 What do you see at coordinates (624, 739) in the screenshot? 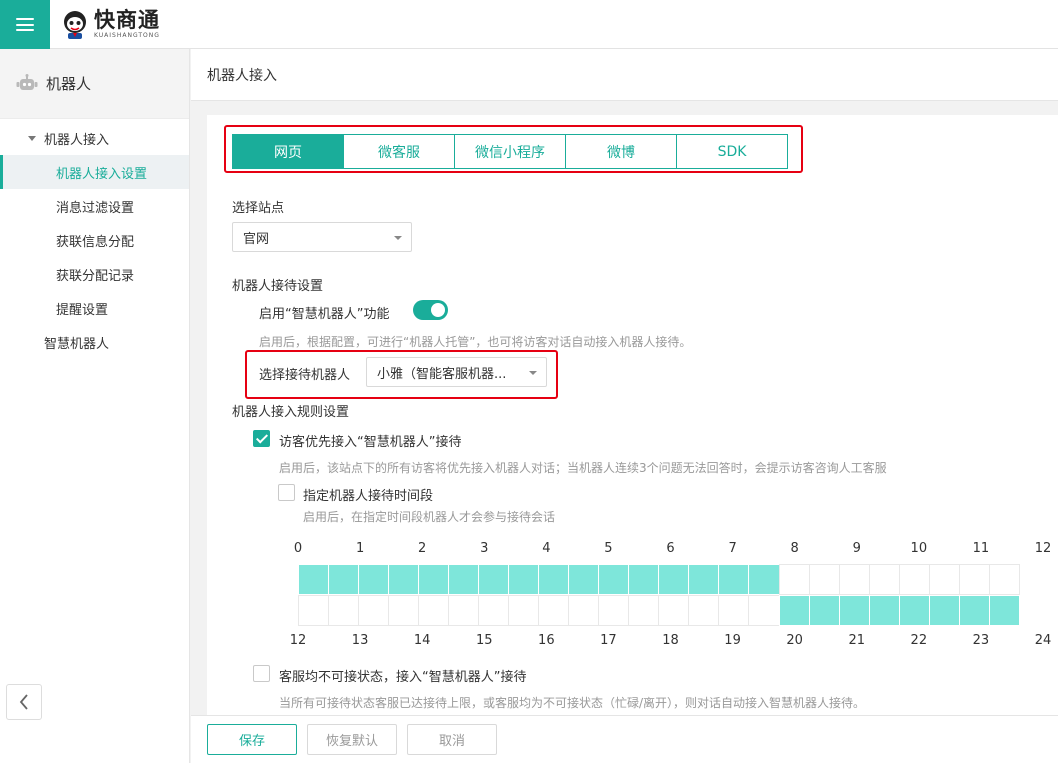
I see `footer-actions: 保存 恢复默认 取消` at bounding box center [624, 739].